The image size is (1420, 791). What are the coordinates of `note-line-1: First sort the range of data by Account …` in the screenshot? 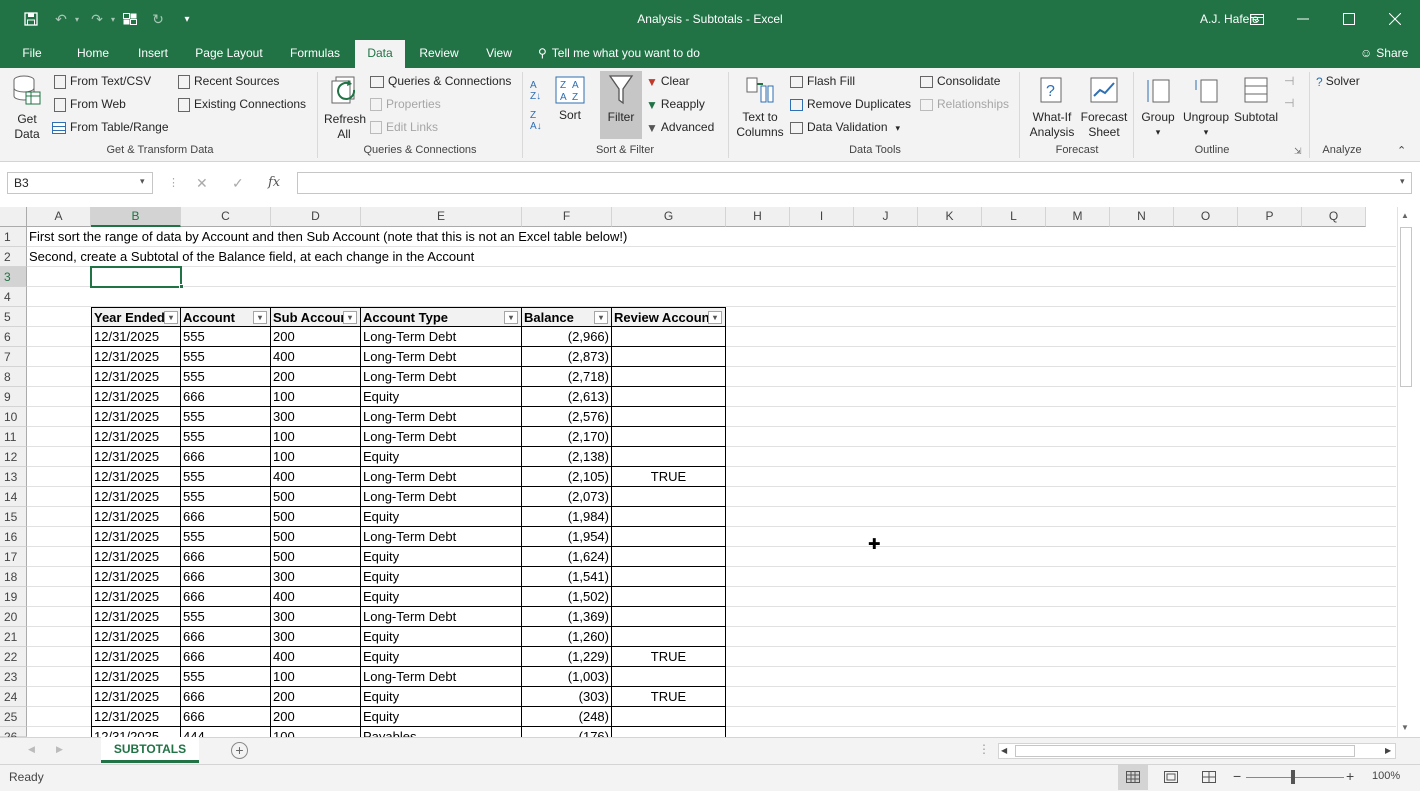 It's located at (328, 237).